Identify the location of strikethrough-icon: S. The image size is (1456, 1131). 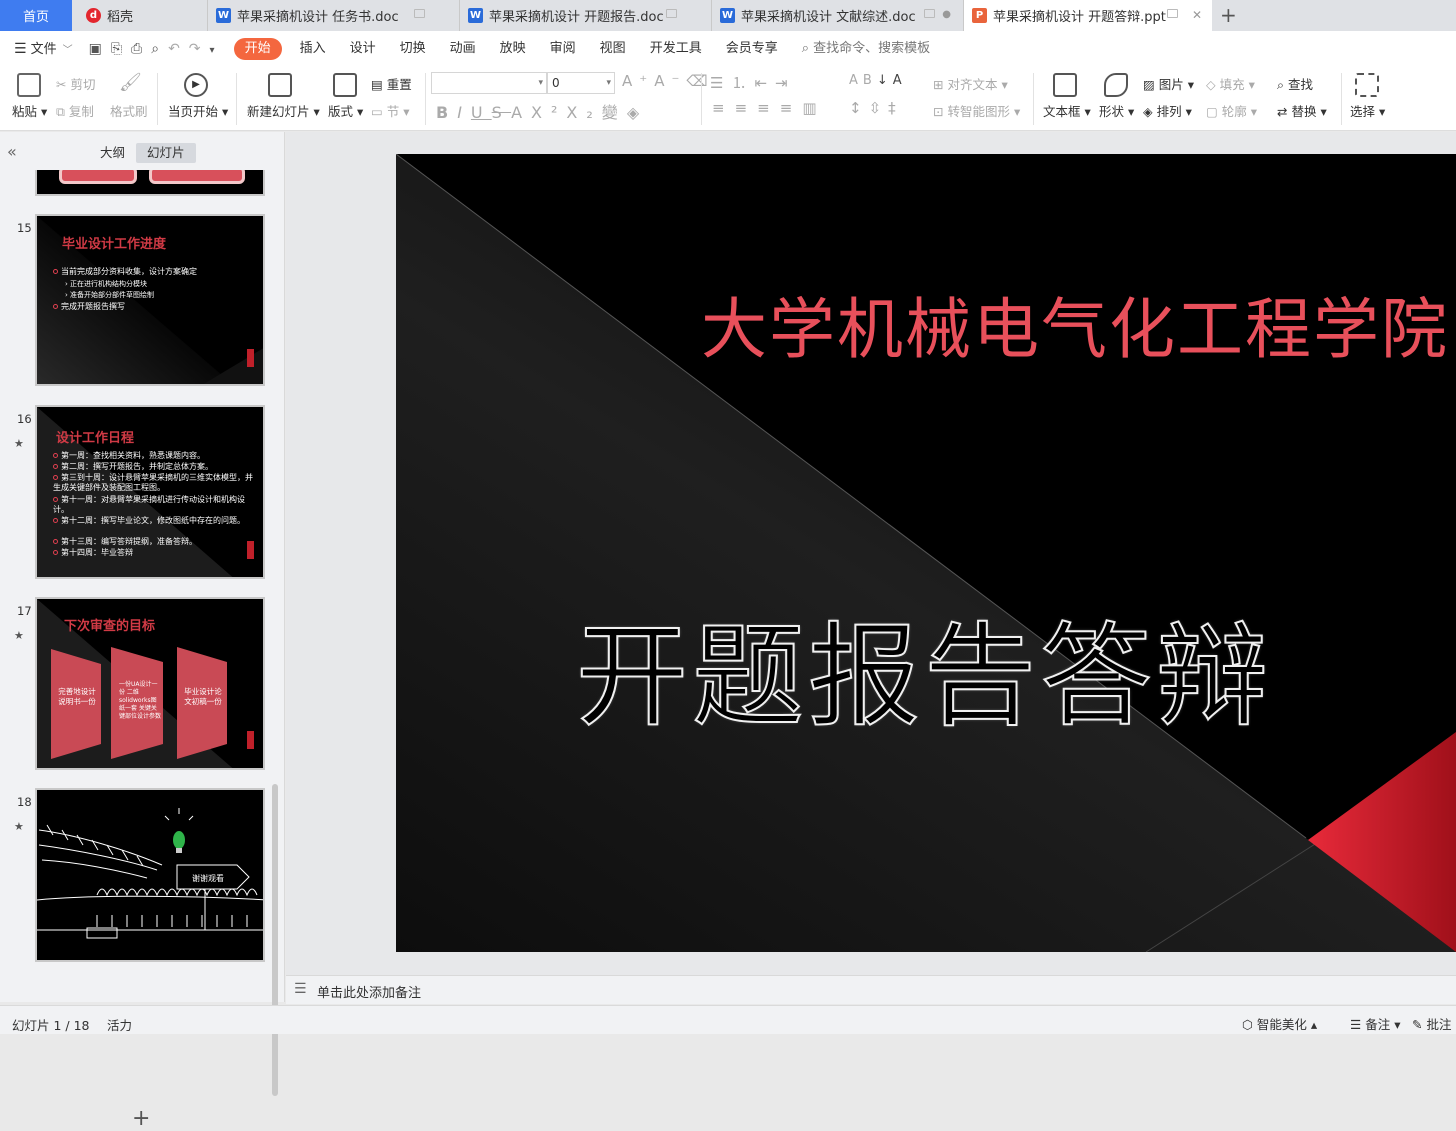
(501, 112).